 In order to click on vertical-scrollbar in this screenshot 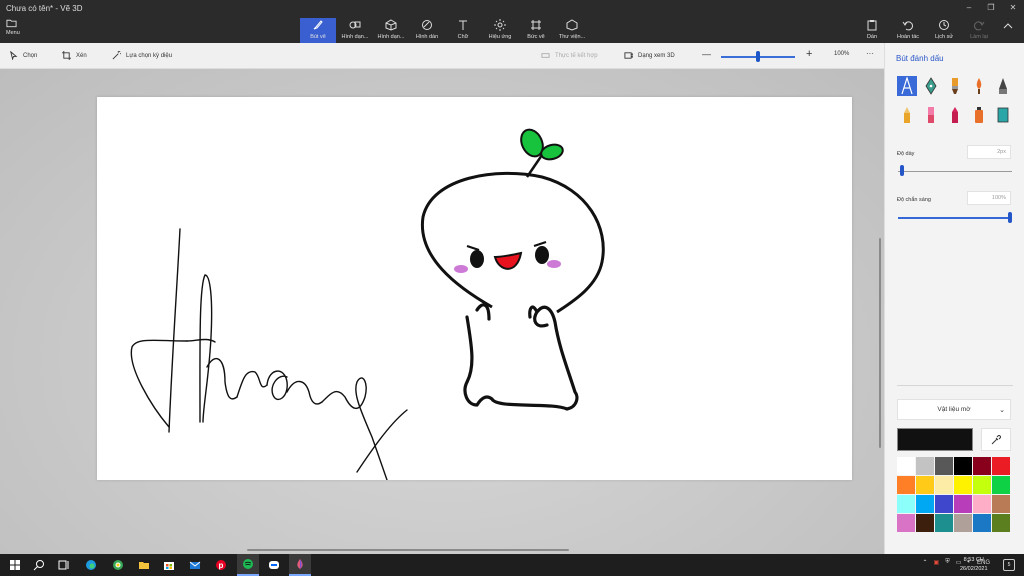, I will do `click(880, 343)`.